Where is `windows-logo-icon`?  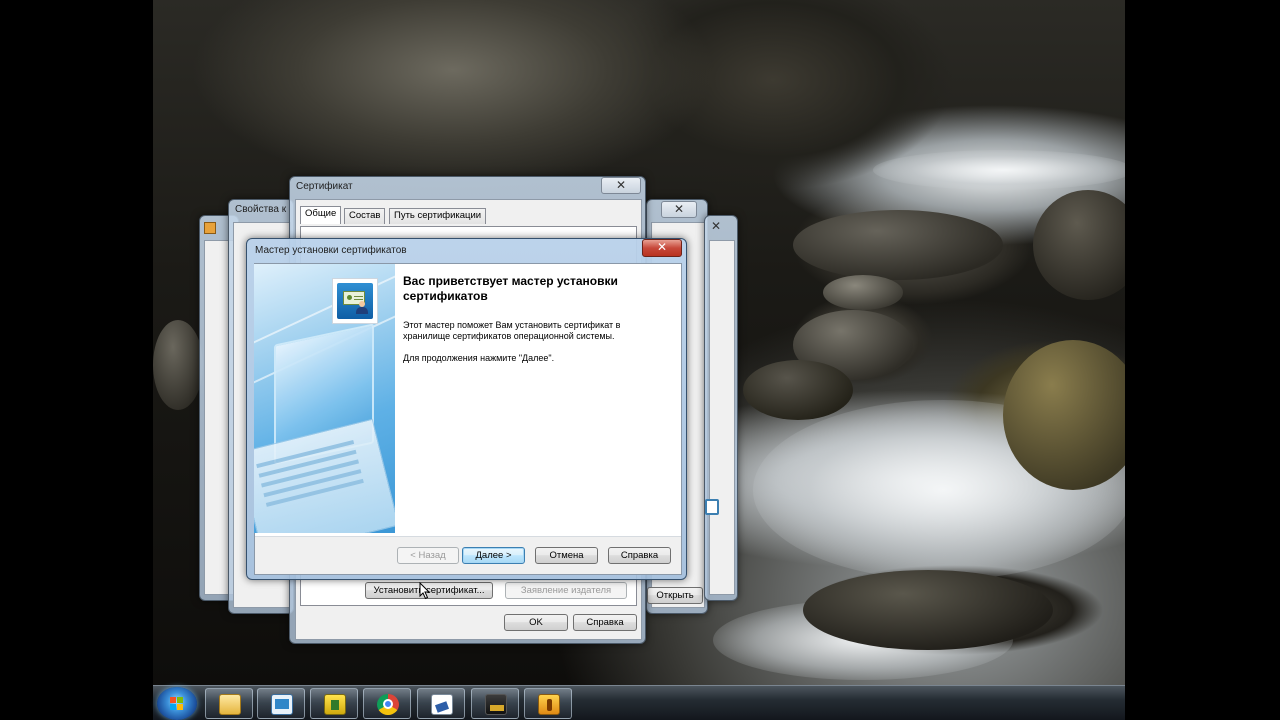
windows-logo-icon is located at coordinates (177, 703).